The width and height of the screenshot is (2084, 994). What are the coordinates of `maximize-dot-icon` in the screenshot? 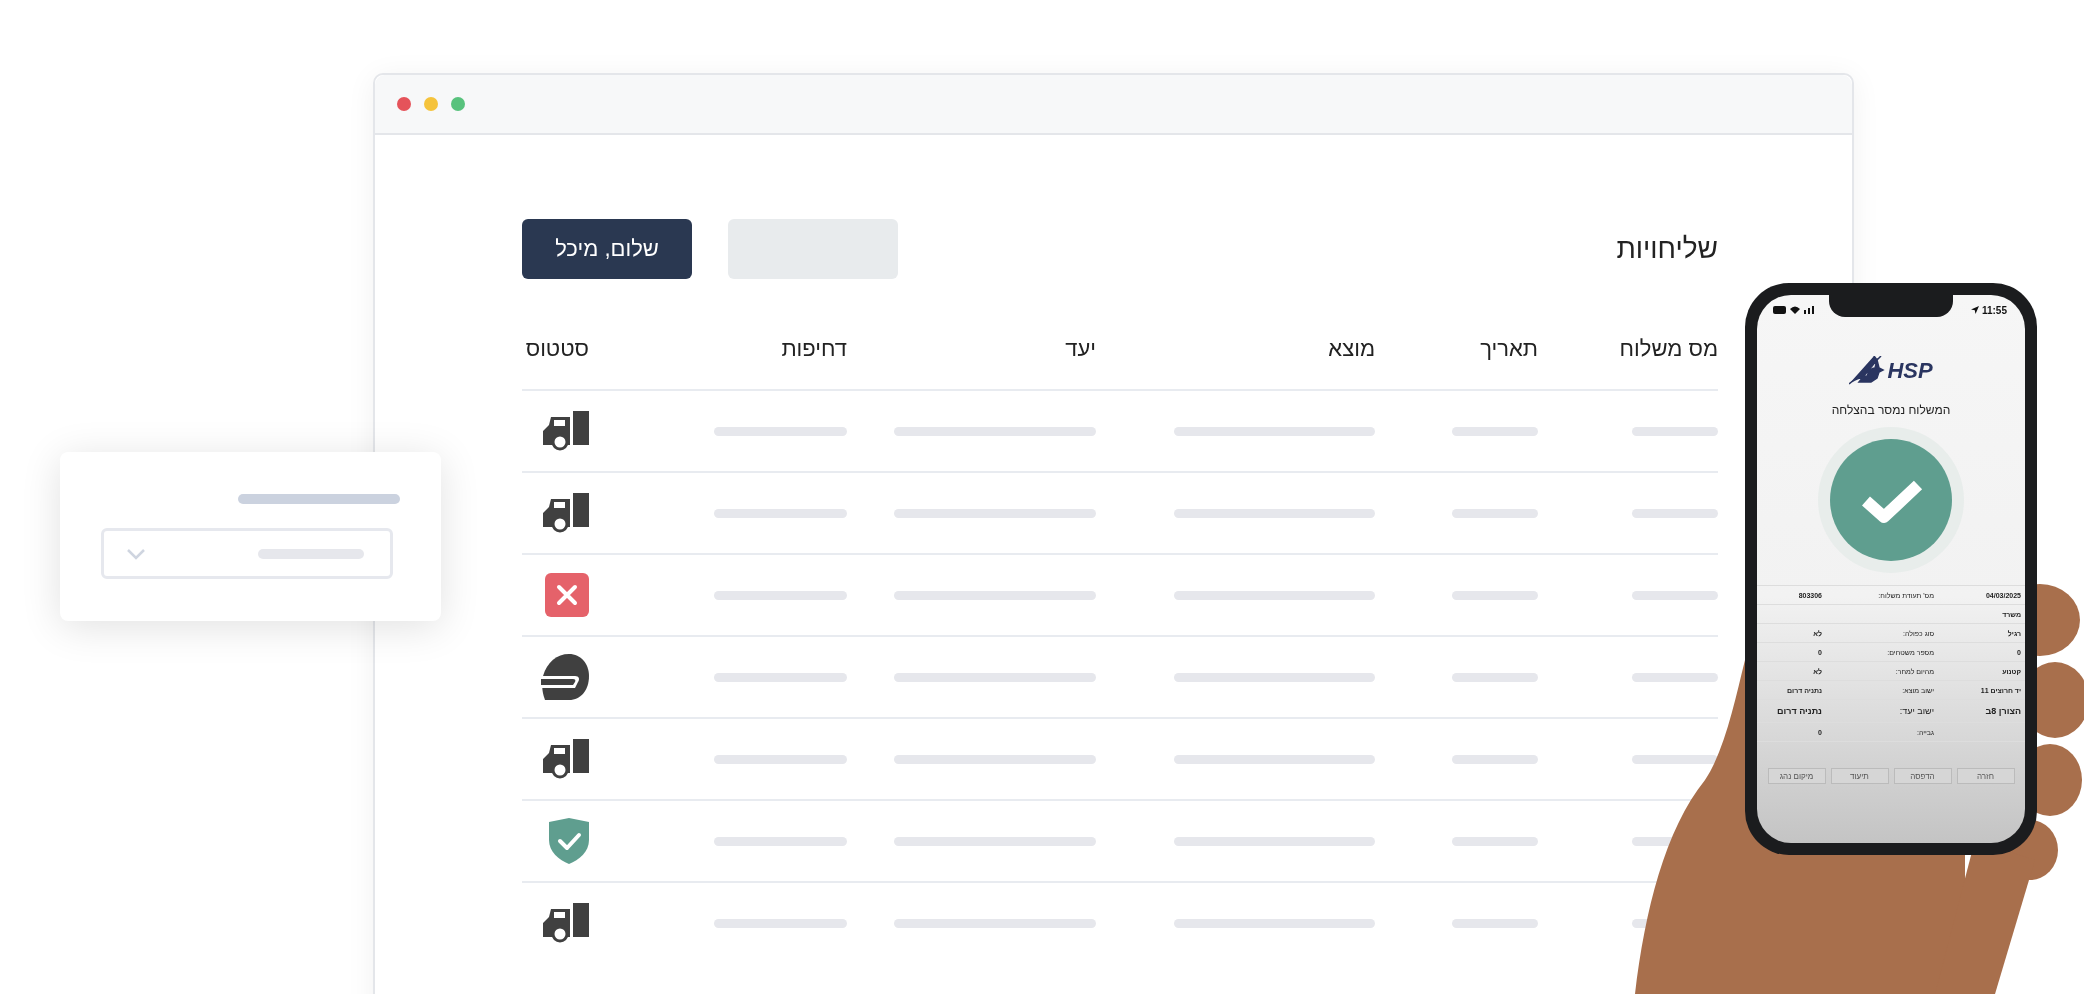 It's located at (458, 104).